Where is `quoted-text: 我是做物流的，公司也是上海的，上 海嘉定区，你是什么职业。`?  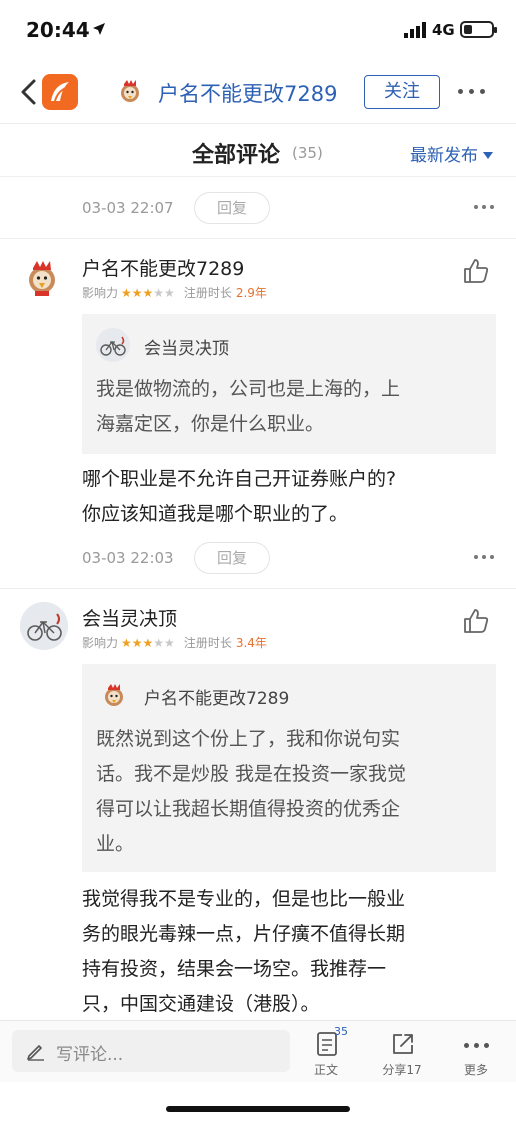 quoted-text: 我是做物流的，公司也是上海的，上 海嘉定区，你是什么职业。 is located at coordinates (292, 407).